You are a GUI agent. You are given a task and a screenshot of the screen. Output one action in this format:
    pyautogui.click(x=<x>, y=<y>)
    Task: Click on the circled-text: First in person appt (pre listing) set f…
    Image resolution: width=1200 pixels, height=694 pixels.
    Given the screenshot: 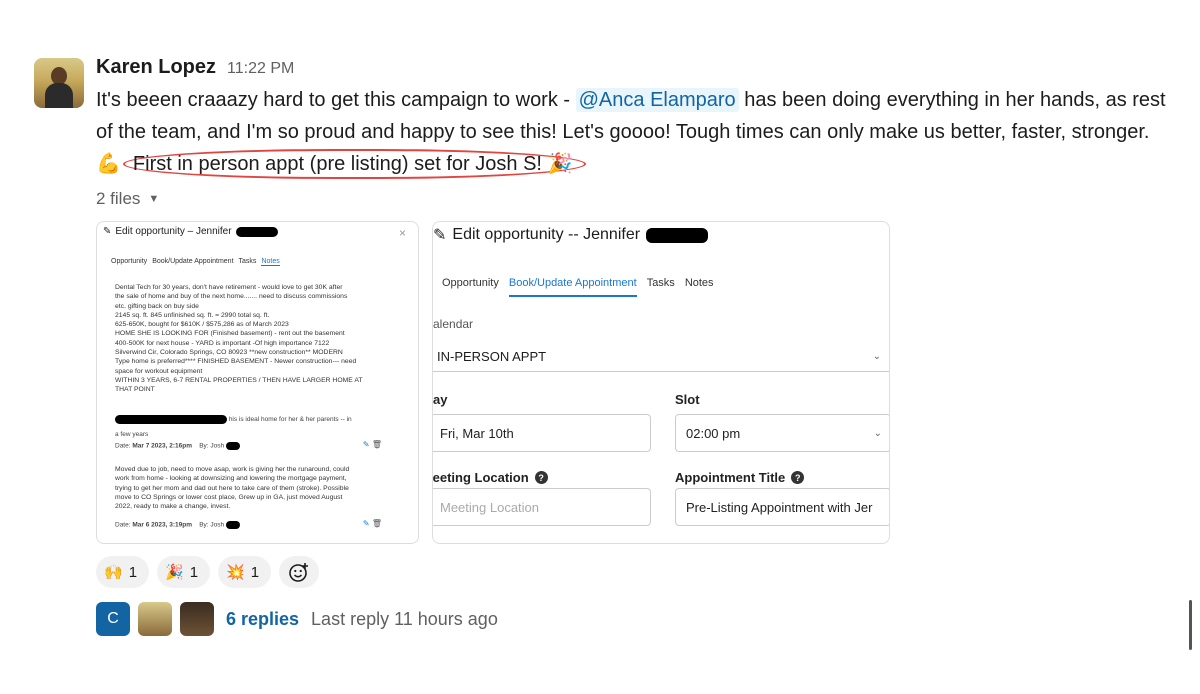 What is the action you would take?
    pyautogui.click(x=340, y=164)
    